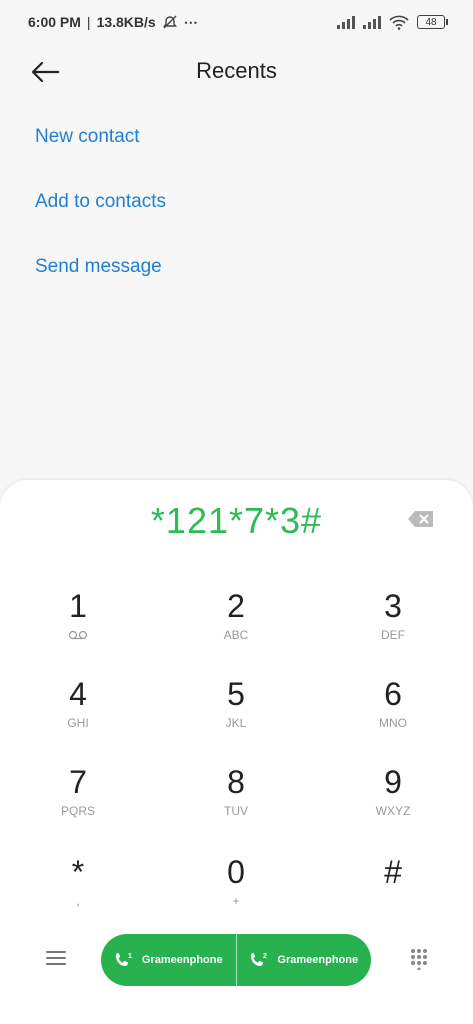 The image size is (473, 1024). I want to click on key-digit: 2, so click(236, 606).